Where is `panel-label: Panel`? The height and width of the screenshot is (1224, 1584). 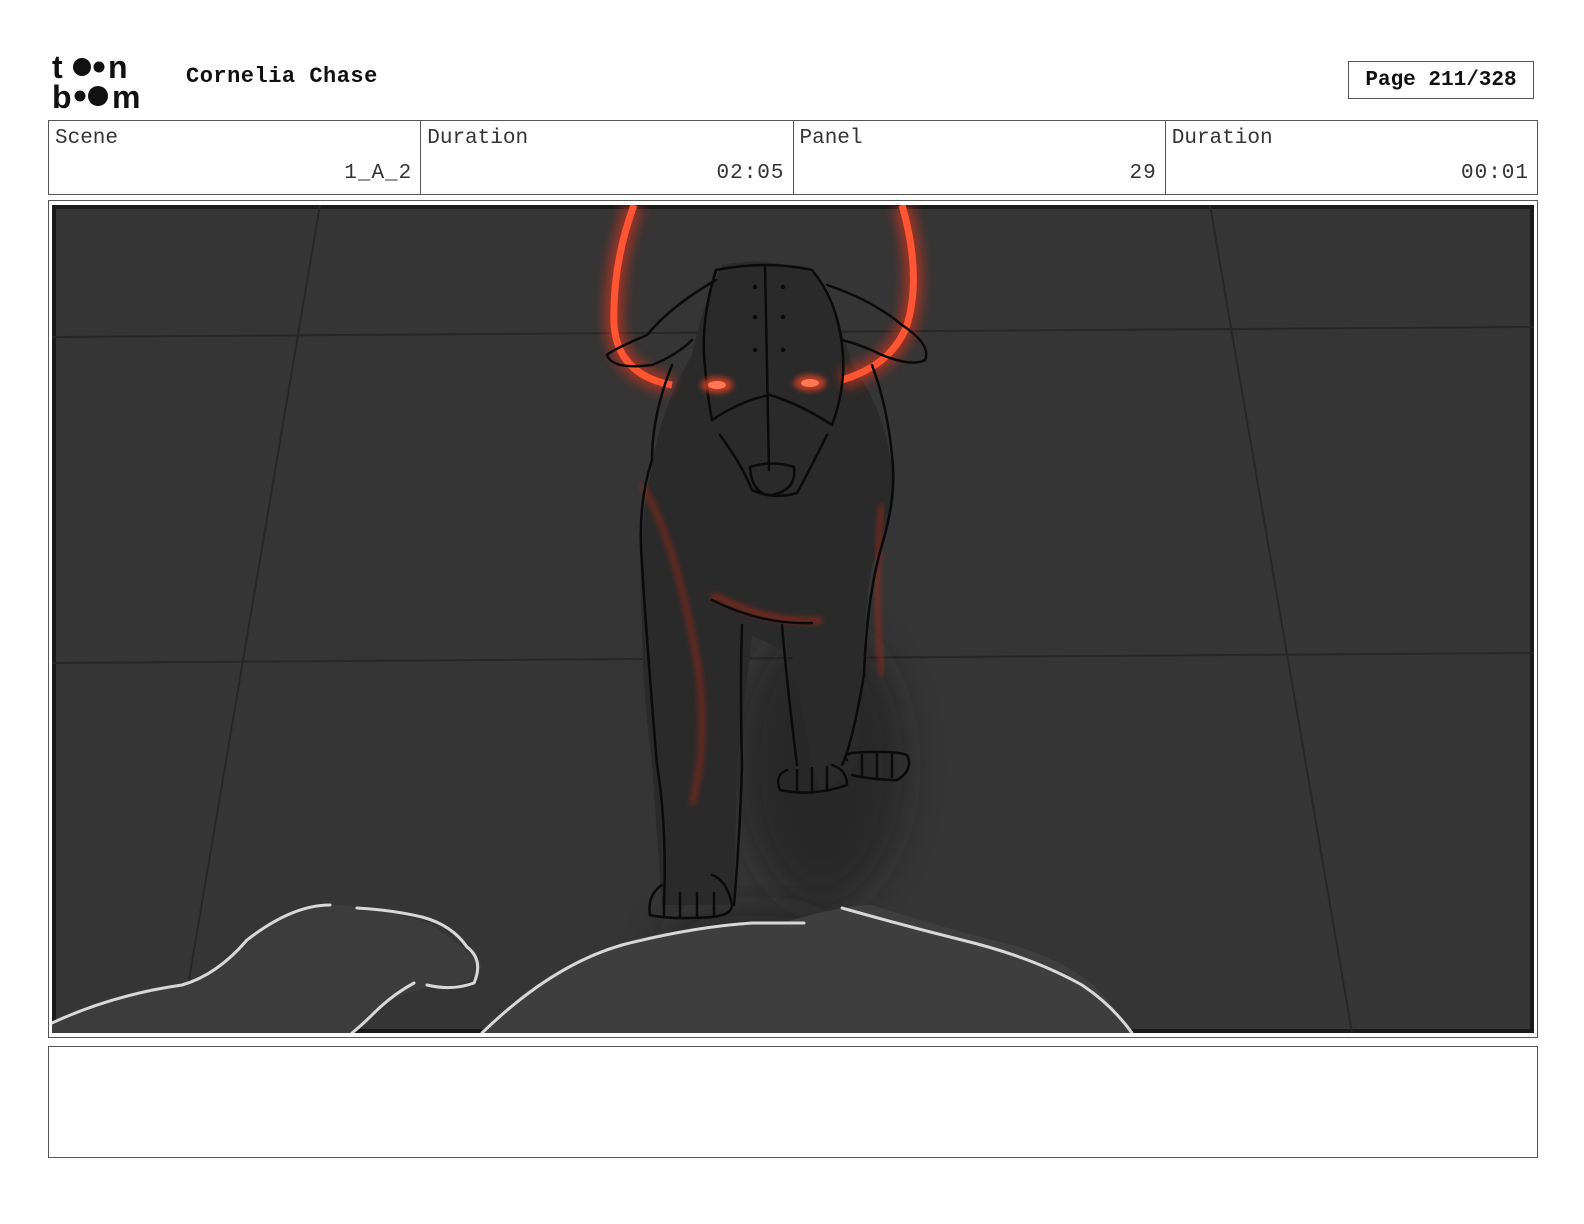
panel-label: Panel is located at coordinates (831, 138).